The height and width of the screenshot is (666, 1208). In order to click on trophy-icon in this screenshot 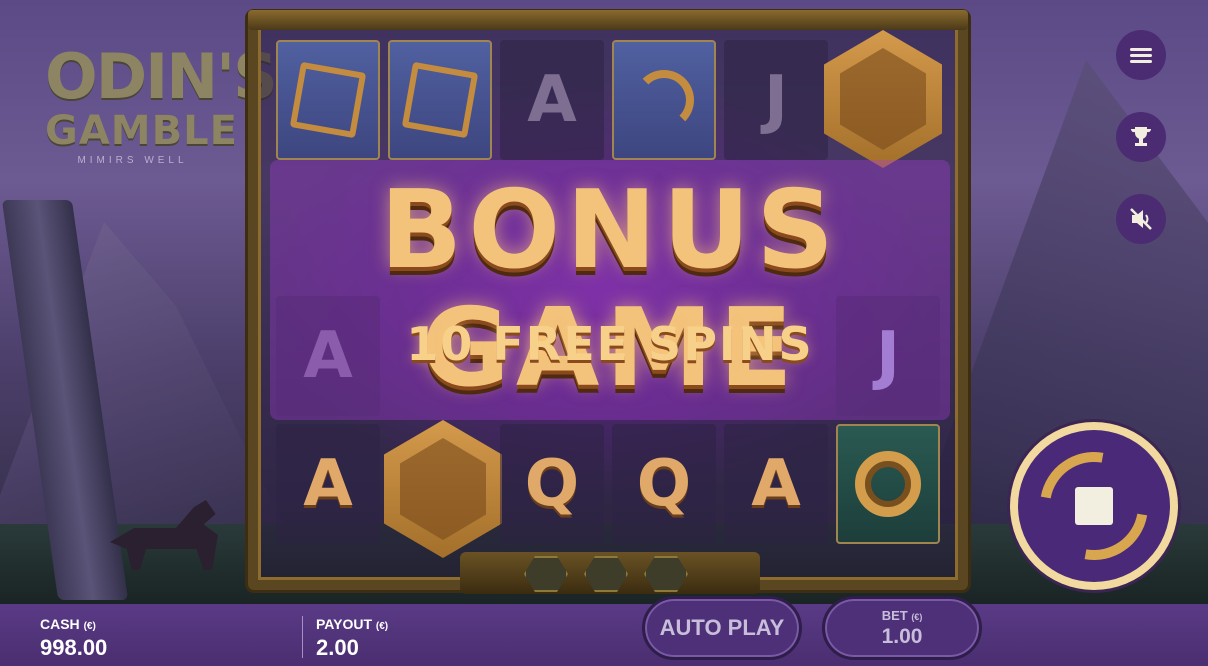, I will do `click(1141, 136)`.